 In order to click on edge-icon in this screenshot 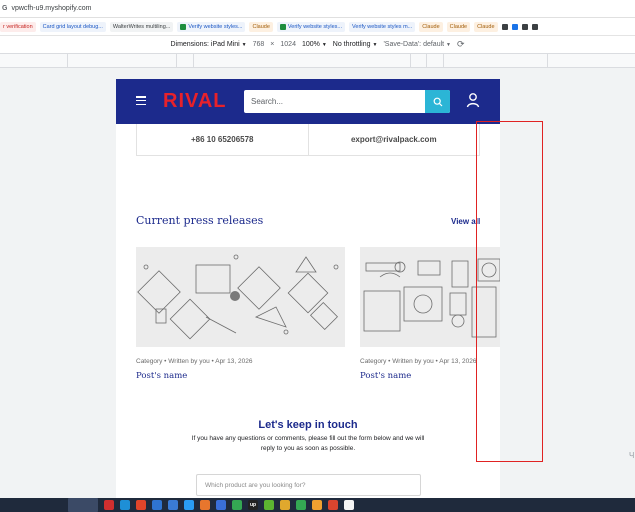, I will do `click(125, 505)`.